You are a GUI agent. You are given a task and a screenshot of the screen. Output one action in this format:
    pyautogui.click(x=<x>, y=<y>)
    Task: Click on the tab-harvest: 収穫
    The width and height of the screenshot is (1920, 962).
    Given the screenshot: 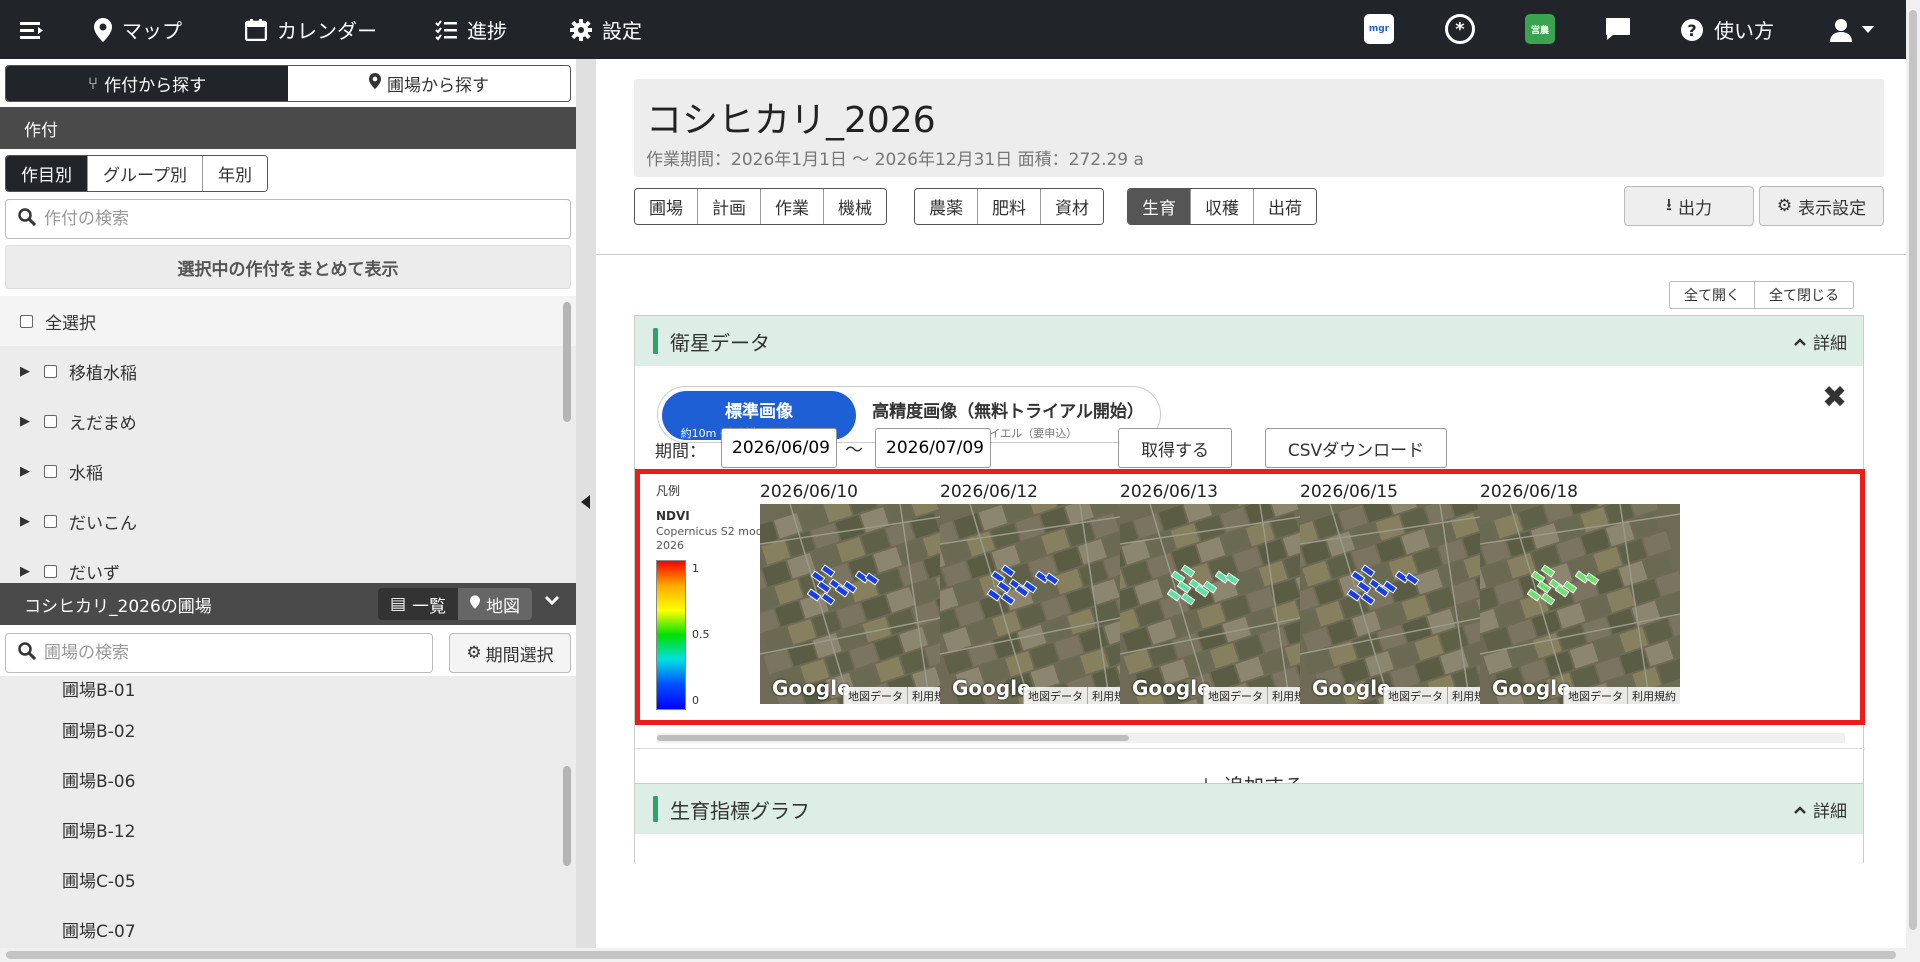 What is the action you would take?
    pyautogui.click(x=1222, y=206)
    